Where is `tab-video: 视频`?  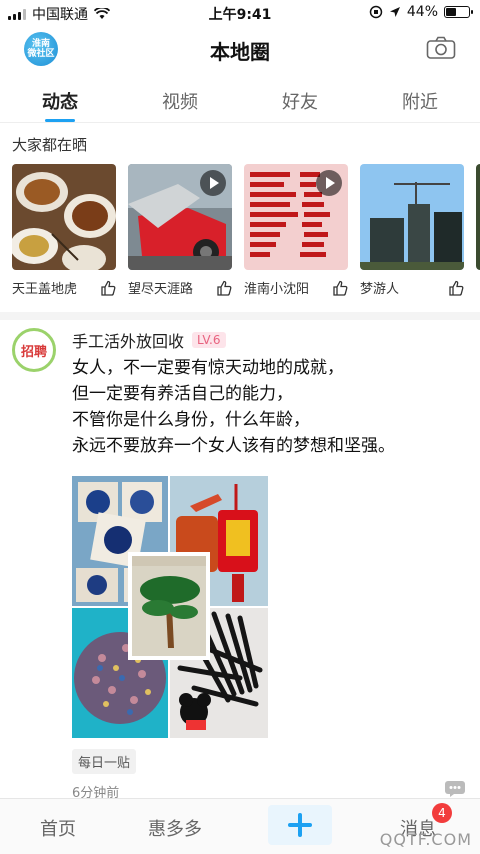 tab-video: 视频 is located at coordinates (180, 102).